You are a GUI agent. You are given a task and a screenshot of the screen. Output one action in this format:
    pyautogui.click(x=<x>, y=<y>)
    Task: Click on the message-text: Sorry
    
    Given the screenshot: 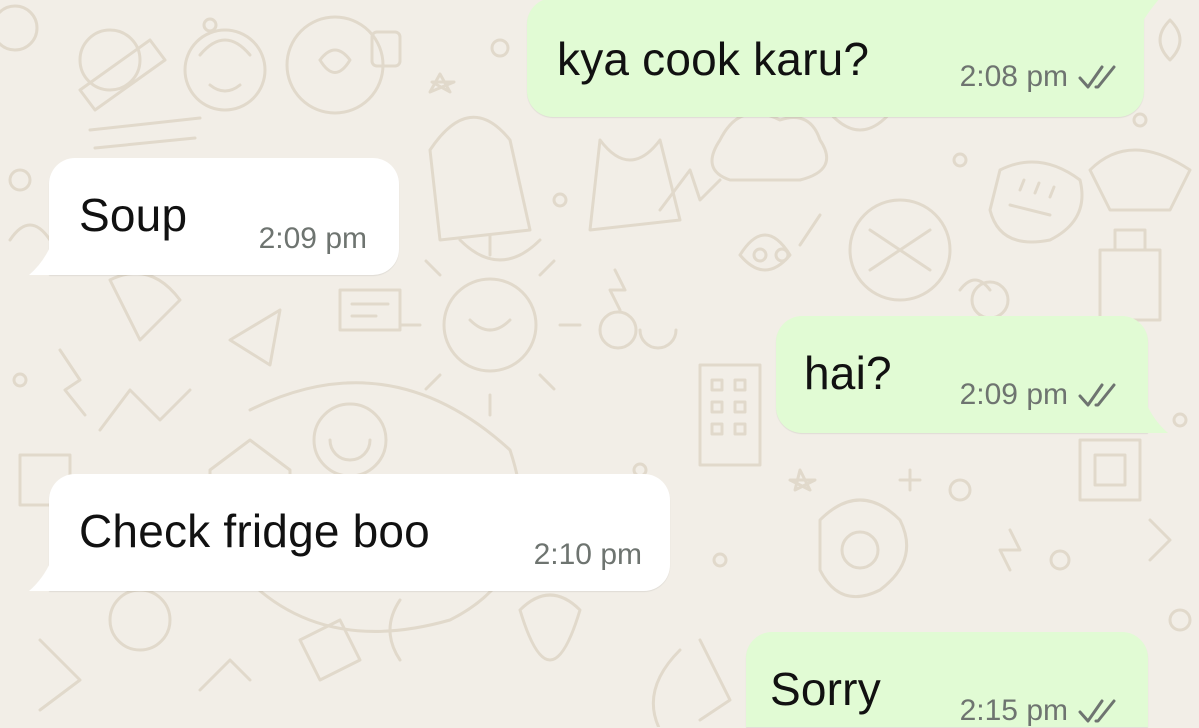 What is the action you would take?
    pyautogui.click(x=825, y=689)
    